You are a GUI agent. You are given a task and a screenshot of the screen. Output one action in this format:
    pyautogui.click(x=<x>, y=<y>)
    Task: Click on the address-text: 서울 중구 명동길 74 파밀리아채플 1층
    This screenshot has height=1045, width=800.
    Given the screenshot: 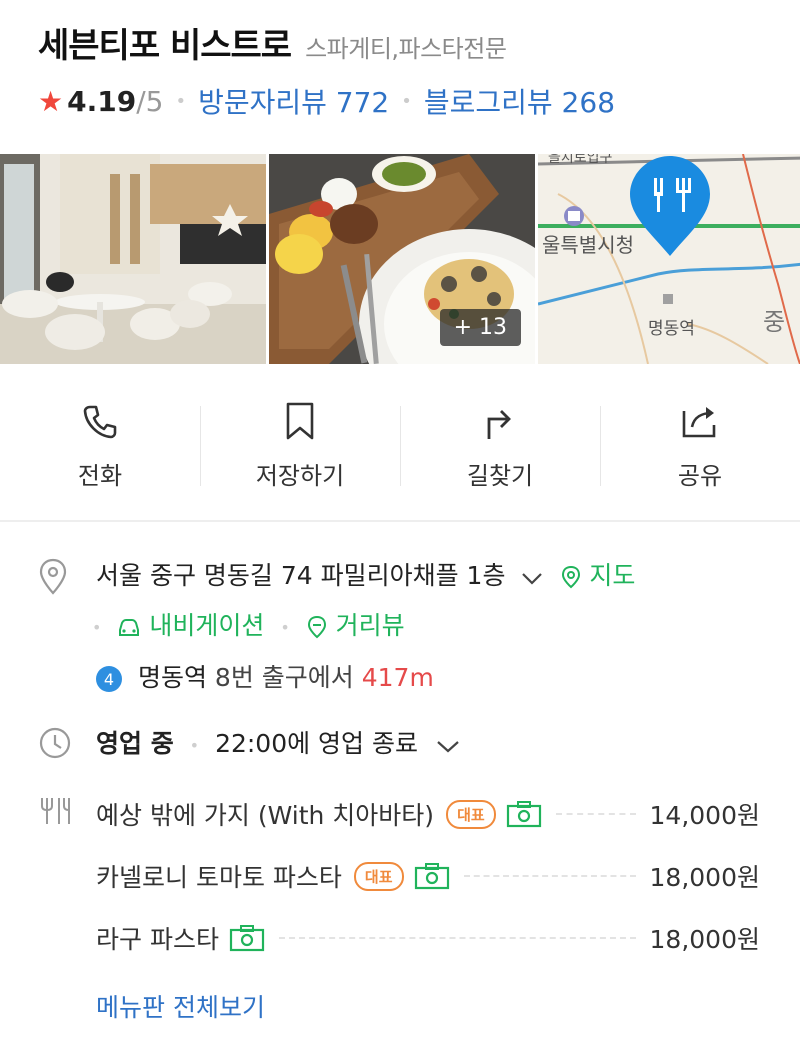 What is the action you would take?
    pyautogui.click(x=301, y=575)
    